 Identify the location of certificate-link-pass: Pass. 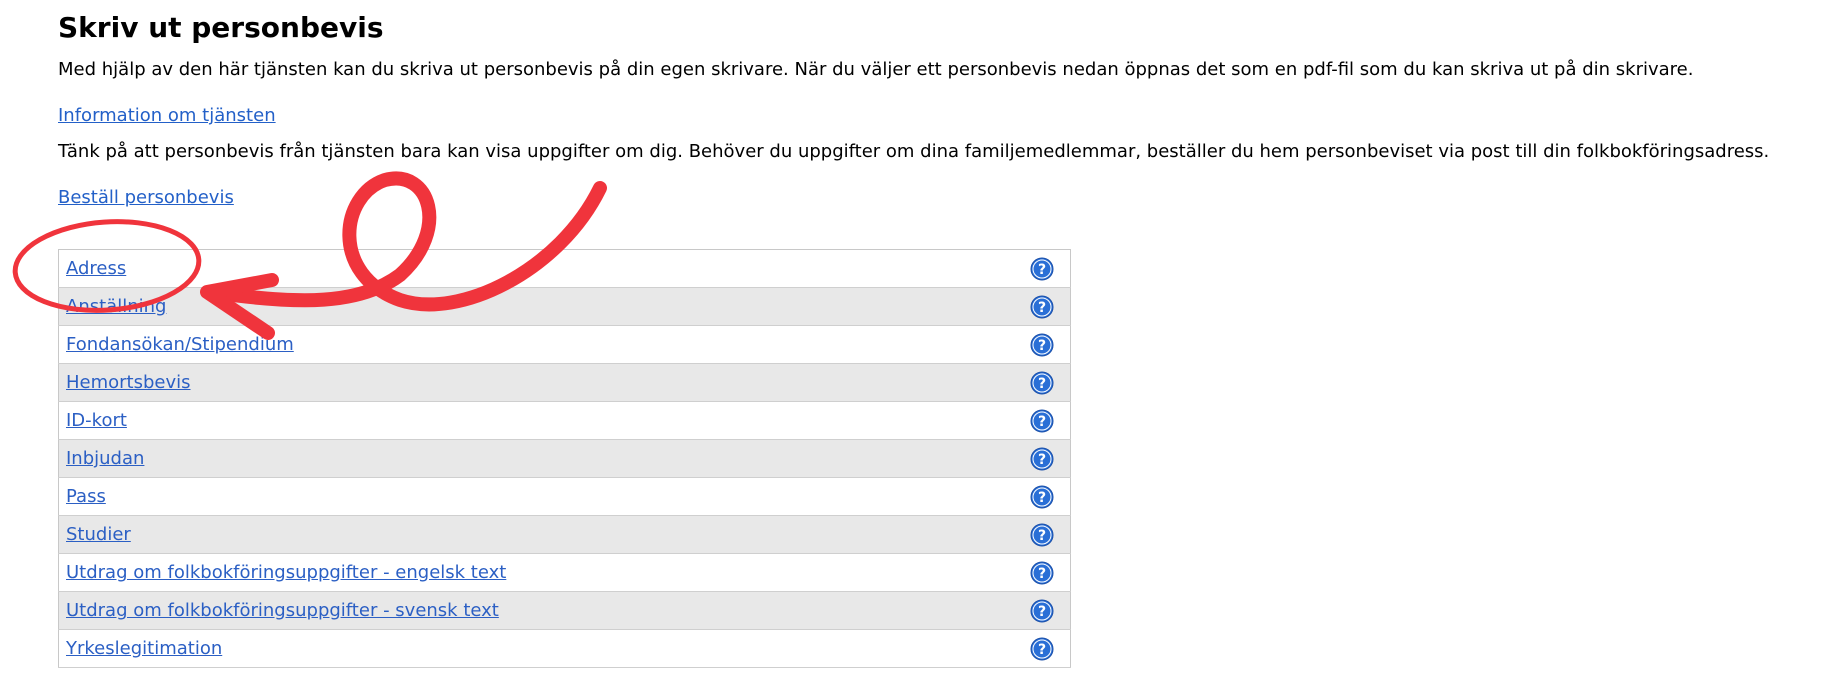
(86, 496).